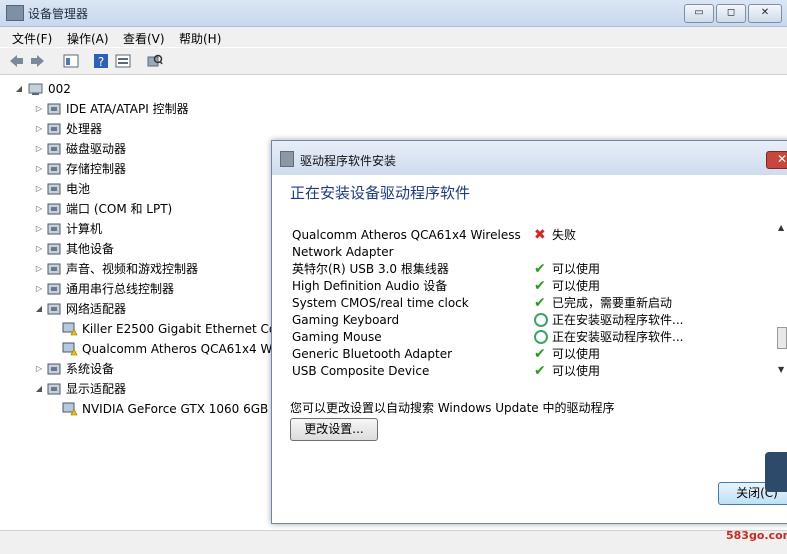 The image size is (787, 554). I want to click on menu-view: 查看(V), so click(144, 38).